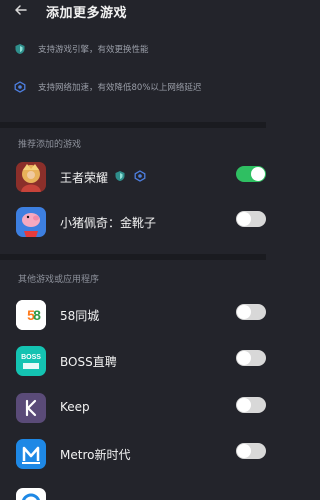 This screenshot has width=320, height=500. Describe the element at coordinates (133, 458) in the screenshot. I see `app-row-metro: Metro新时代` at that location.